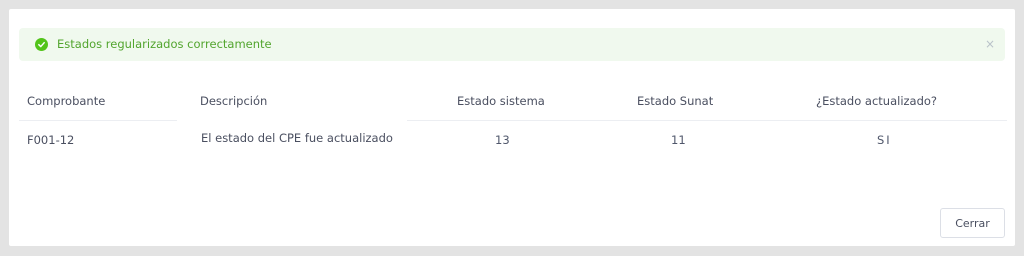 This screenshot has height=256, width=1024. What do you see at coordinates (990, 44) in the screenshot?
I see `close-icon: ×` at bounding box center [990, 44].